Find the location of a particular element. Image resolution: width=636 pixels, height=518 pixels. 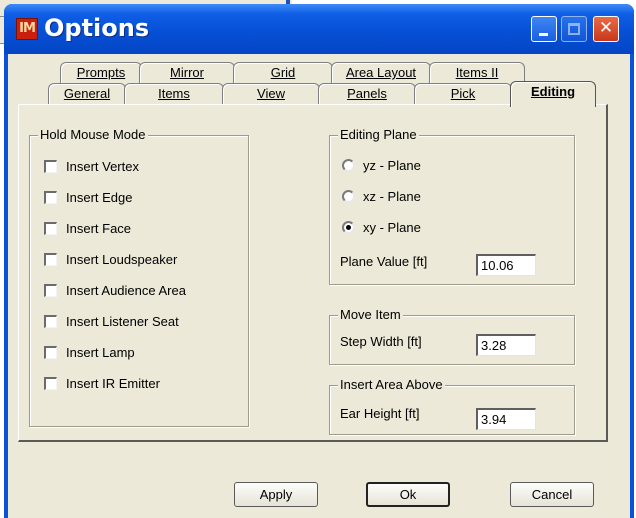

radio-label: yz - Plane is located at coordinates (392, 165).